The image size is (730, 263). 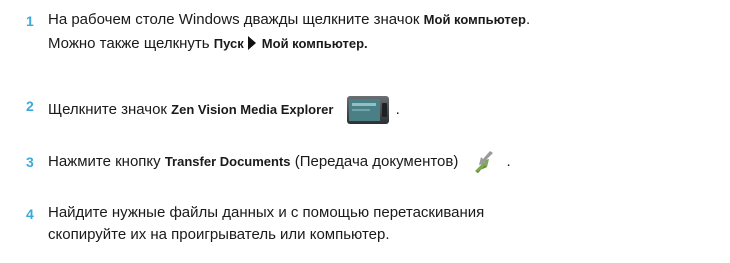 I want to click on step-number: 3, so click(x=30, y=162).